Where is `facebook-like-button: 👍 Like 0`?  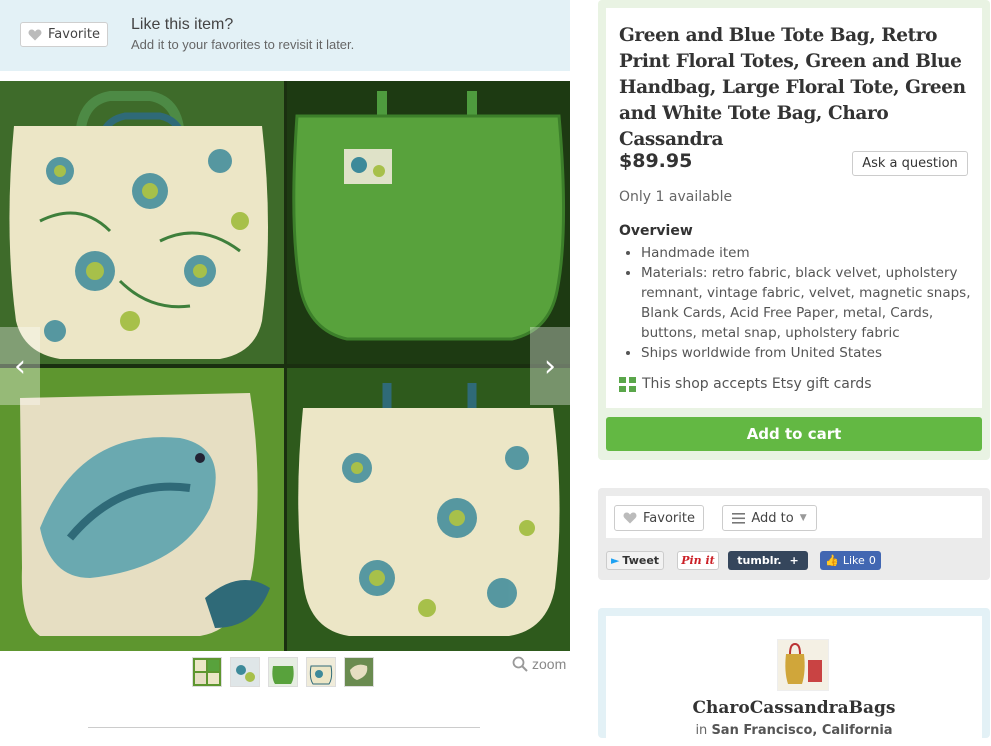
facebook-like-button: 👍 Like 0 is located at coordinates (850, 560).